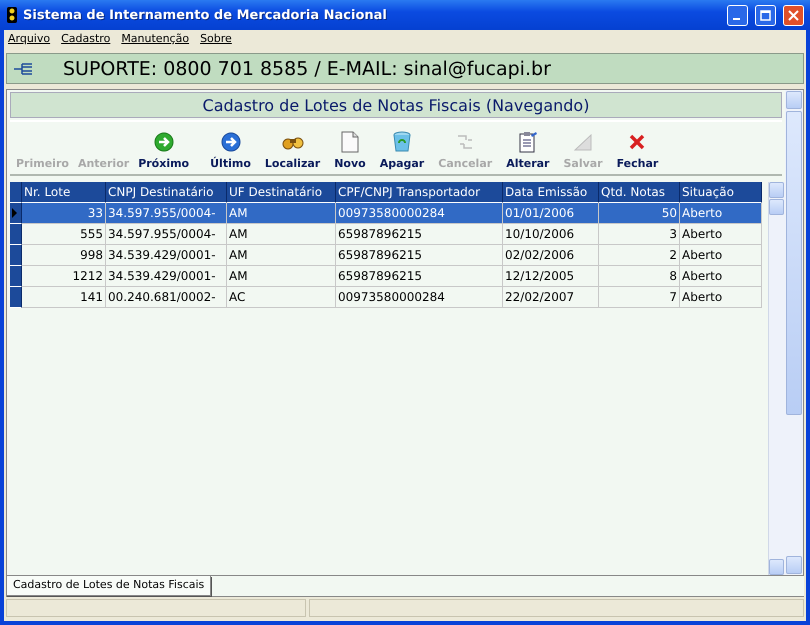 The height and width of the screenshot is (625, 810). I want to click on table-cell: 141, so click(64, 297).